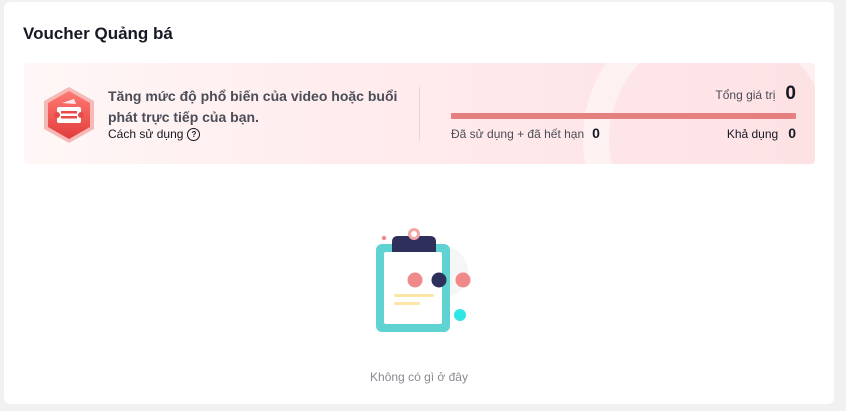 The image size is (846, 411). What do you see at coordinates (194, 134) in the screenshot?
I see `question-circle-icon: ?` at bounding box center [194, 134].